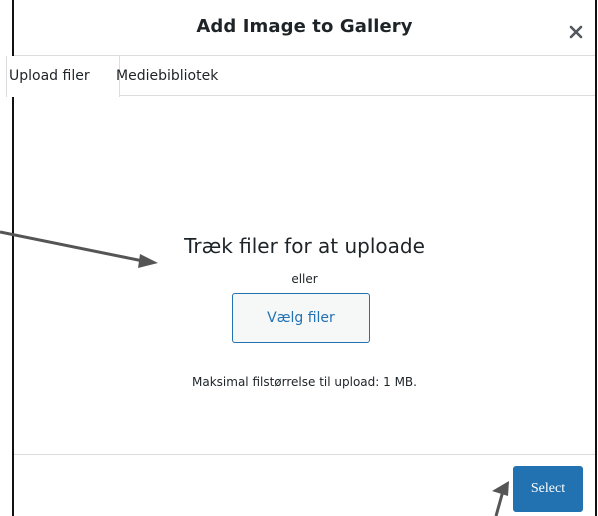  What do you see at coordinates (304, 246) in the screenshot?
I see `drop-title: Træk filer for at uploade` at bounding box center [304, 246].